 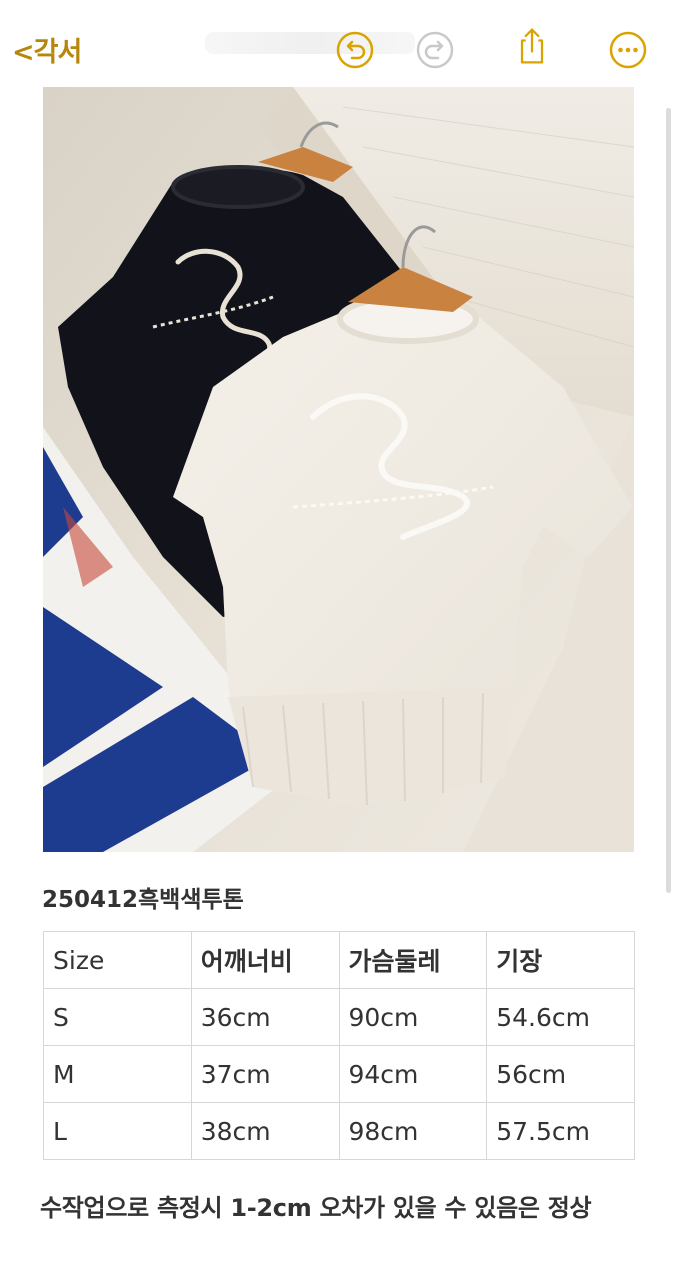 I want to click on redo-icon, so click(x=435, y=50).